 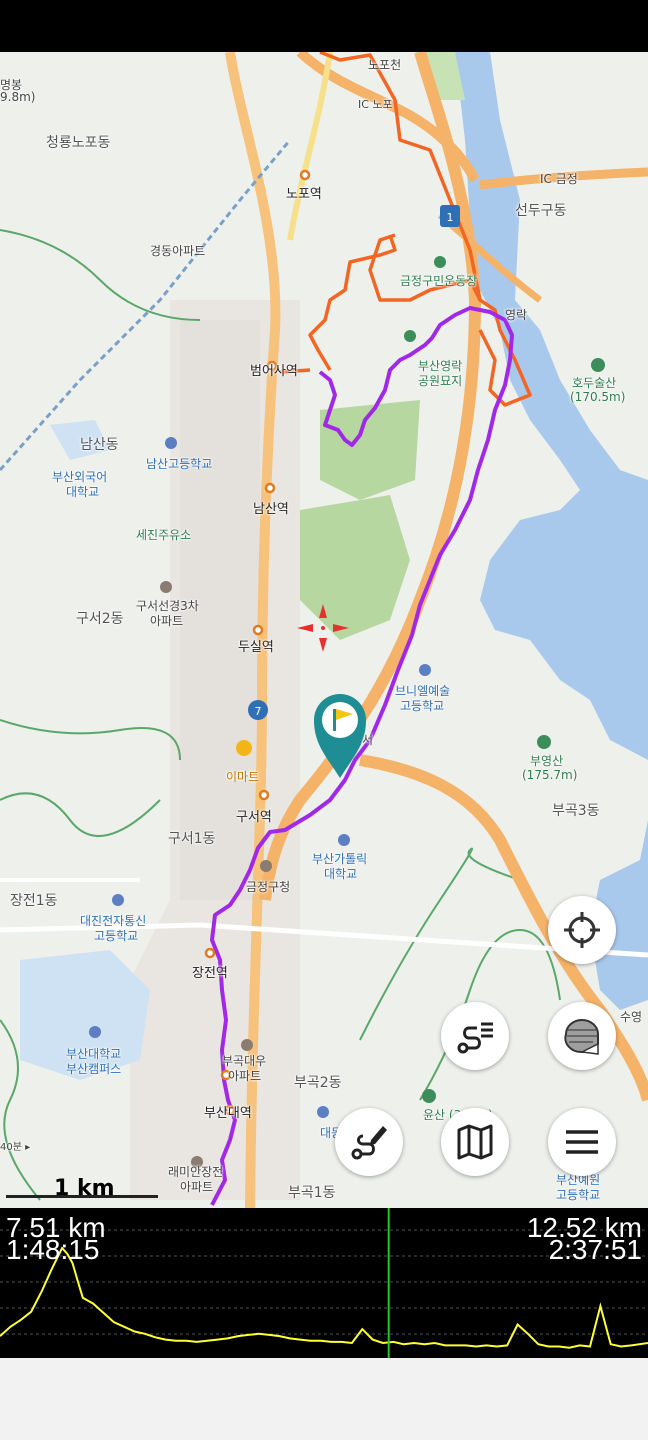 I want to click on map-label: 남산역, so click(x=271, y=509).